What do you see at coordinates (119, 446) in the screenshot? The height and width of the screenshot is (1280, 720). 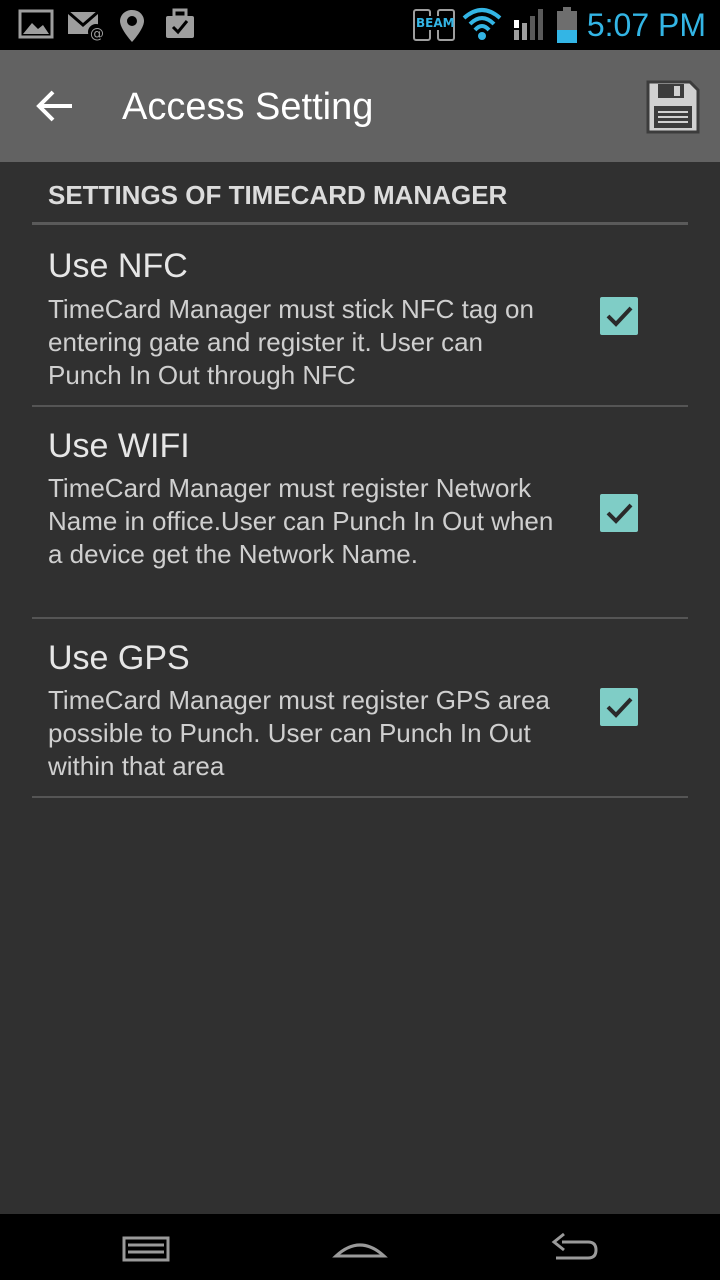 I see `pref-title: Use WIFI` at bounding box center [119, 446].